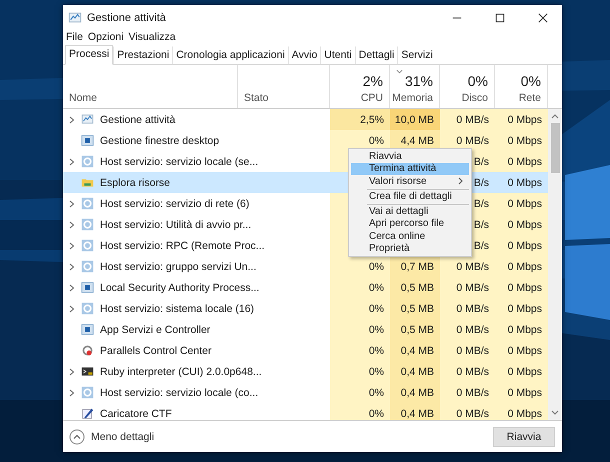  What do you see at coordinates (410, 181) in the screenshot?
I see `menu-item: Valori risorse` at bounding box center [410, 181].